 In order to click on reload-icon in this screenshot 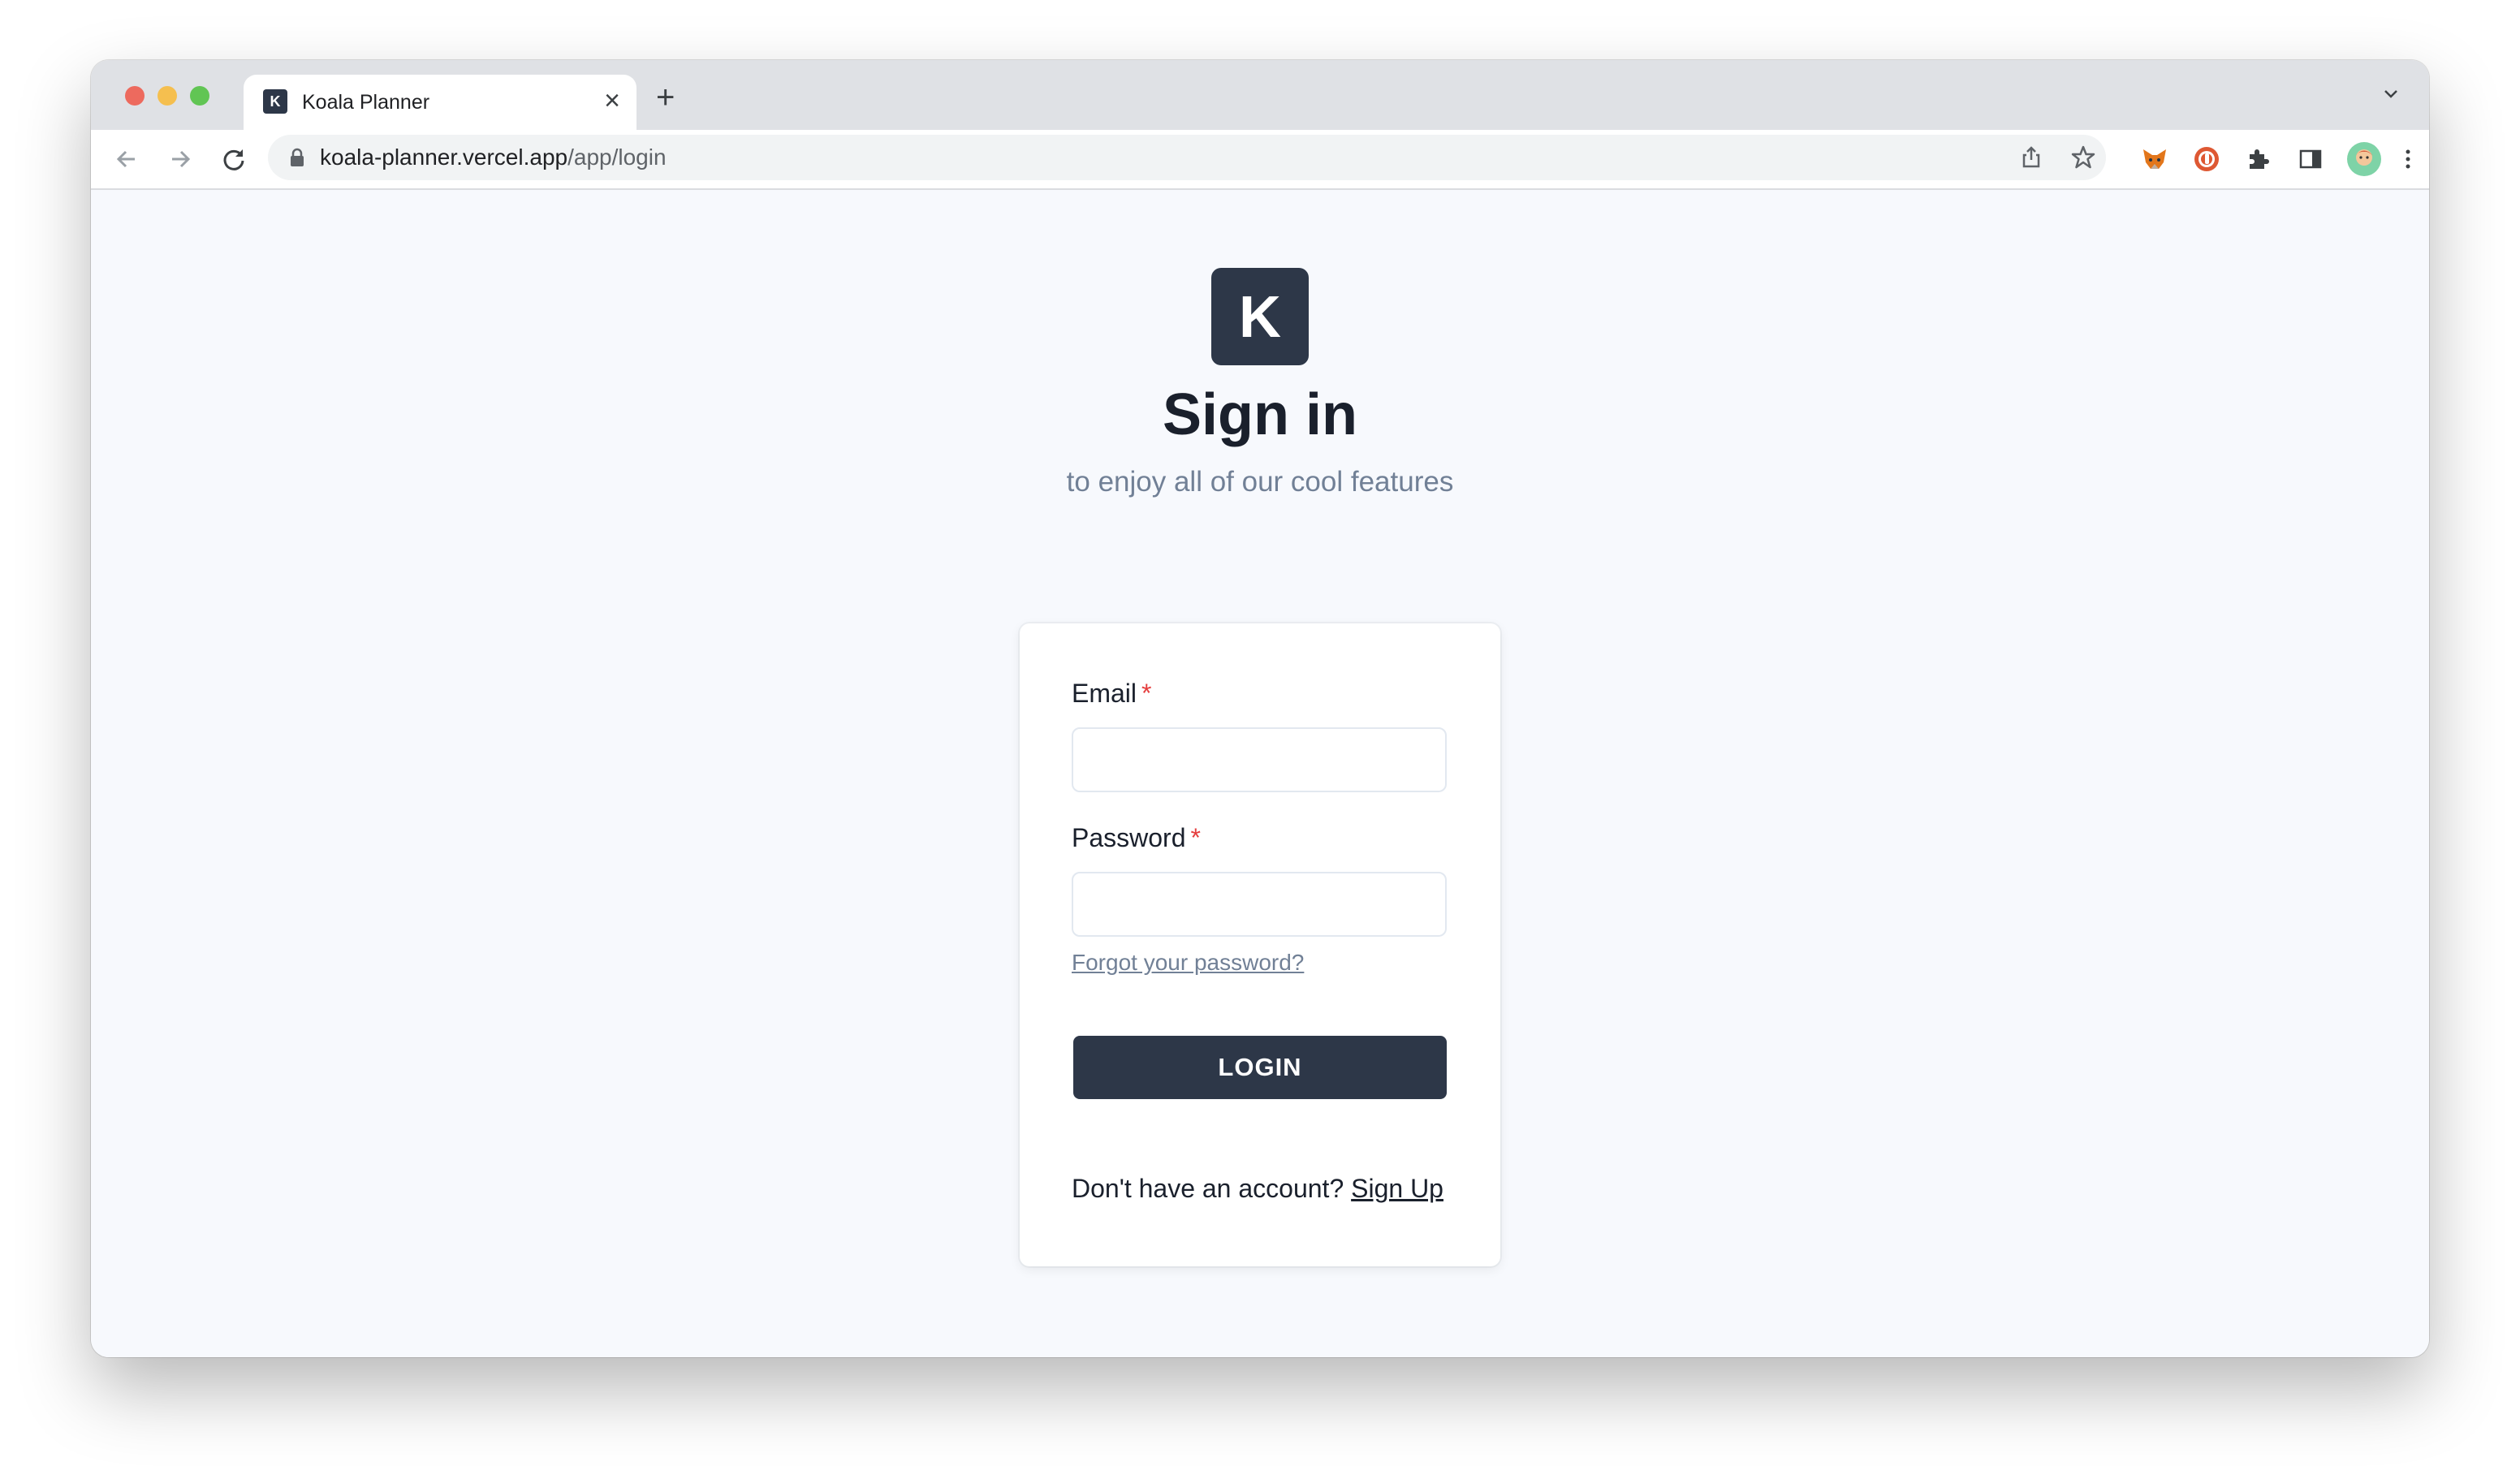, I will do `click(233, 159)`.